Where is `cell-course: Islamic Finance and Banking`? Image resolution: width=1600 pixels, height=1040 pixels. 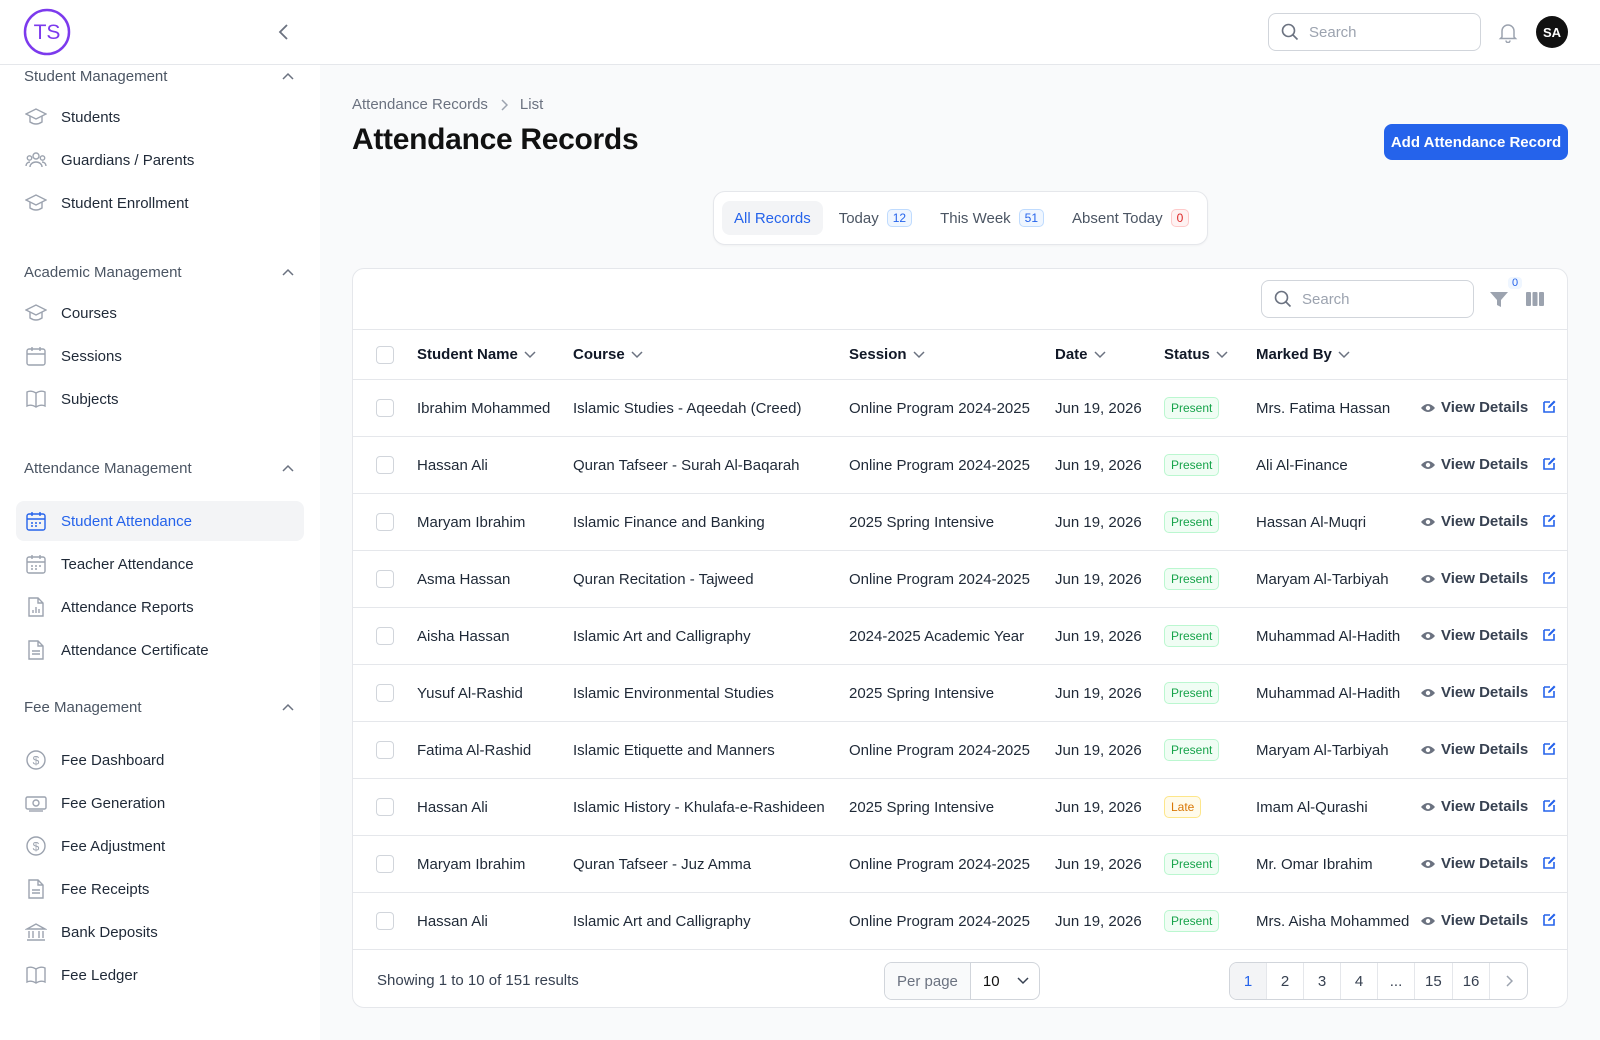 cell-course: Islamic Finance and Banking is located at coordinates (711, 522).